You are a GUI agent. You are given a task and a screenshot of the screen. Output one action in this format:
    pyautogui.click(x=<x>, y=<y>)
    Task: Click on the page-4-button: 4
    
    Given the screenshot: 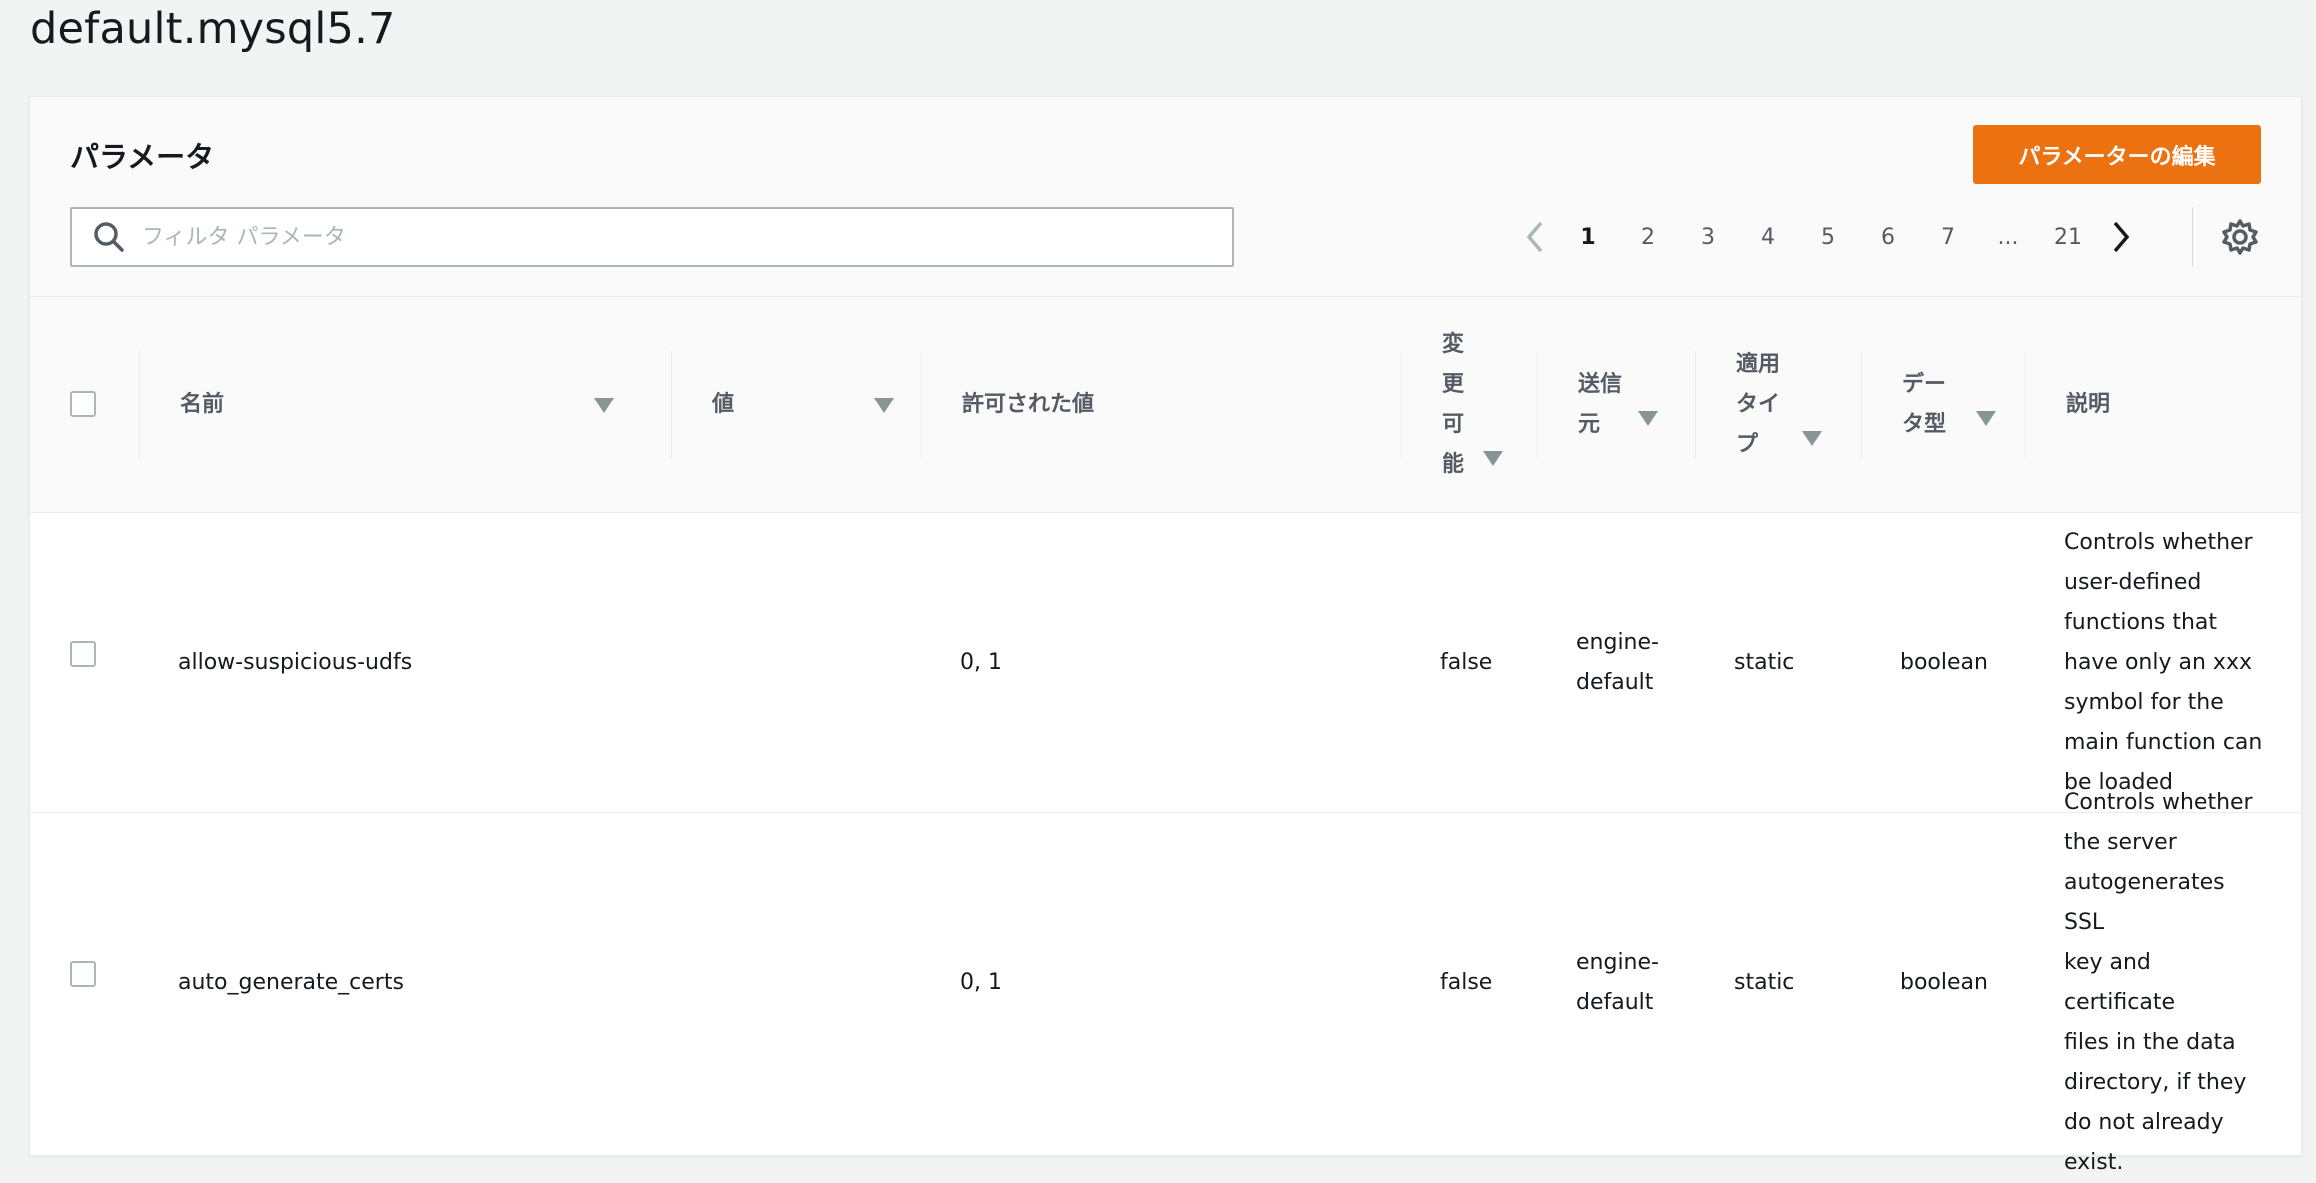 What is the action you would take?
    pyautogui.click(x=1768, y=237)
    